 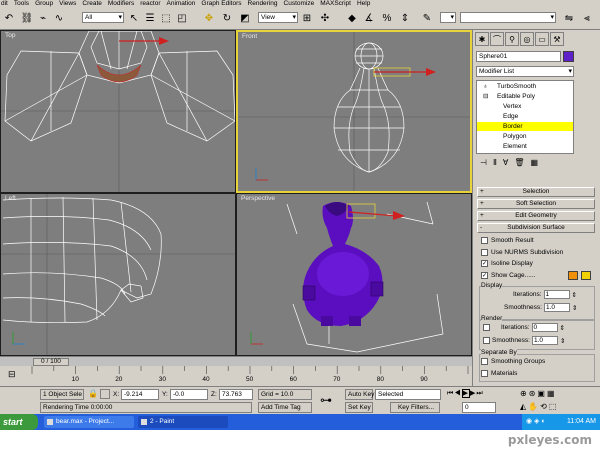 I want to click on smooth-result-checkbox, so click(x=484, y=240).